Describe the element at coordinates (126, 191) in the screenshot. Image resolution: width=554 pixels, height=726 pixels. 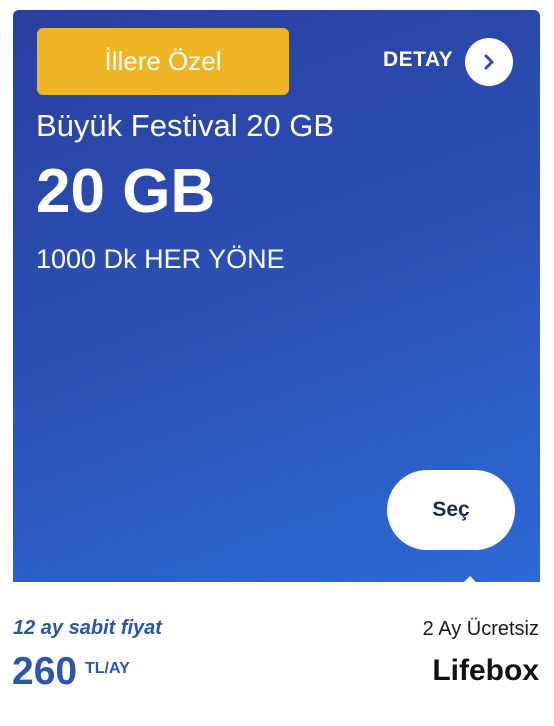
I see `data-amount: 20 GB` at that location.